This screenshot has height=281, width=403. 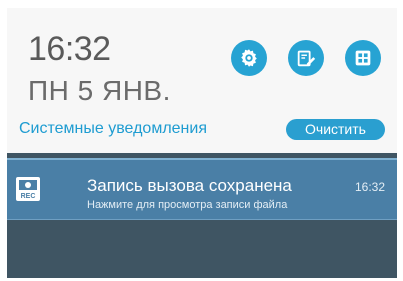 I want to click on settings-gear-icon, so click(x=249, y=58).